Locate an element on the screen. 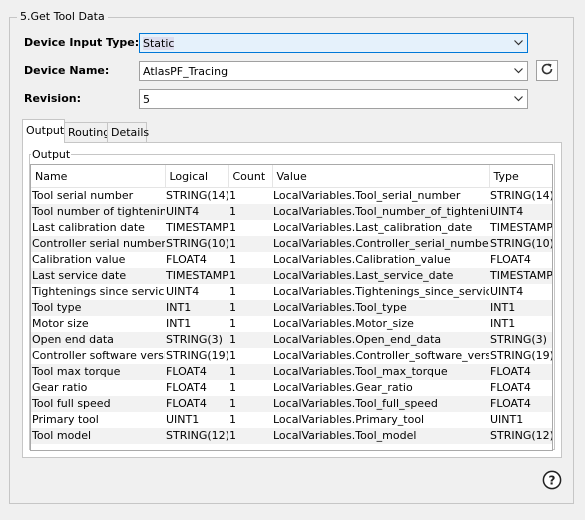 The height and width of the screenshot is (520, 585). column-header-logical: Logical is located at coordinates (197, 176).